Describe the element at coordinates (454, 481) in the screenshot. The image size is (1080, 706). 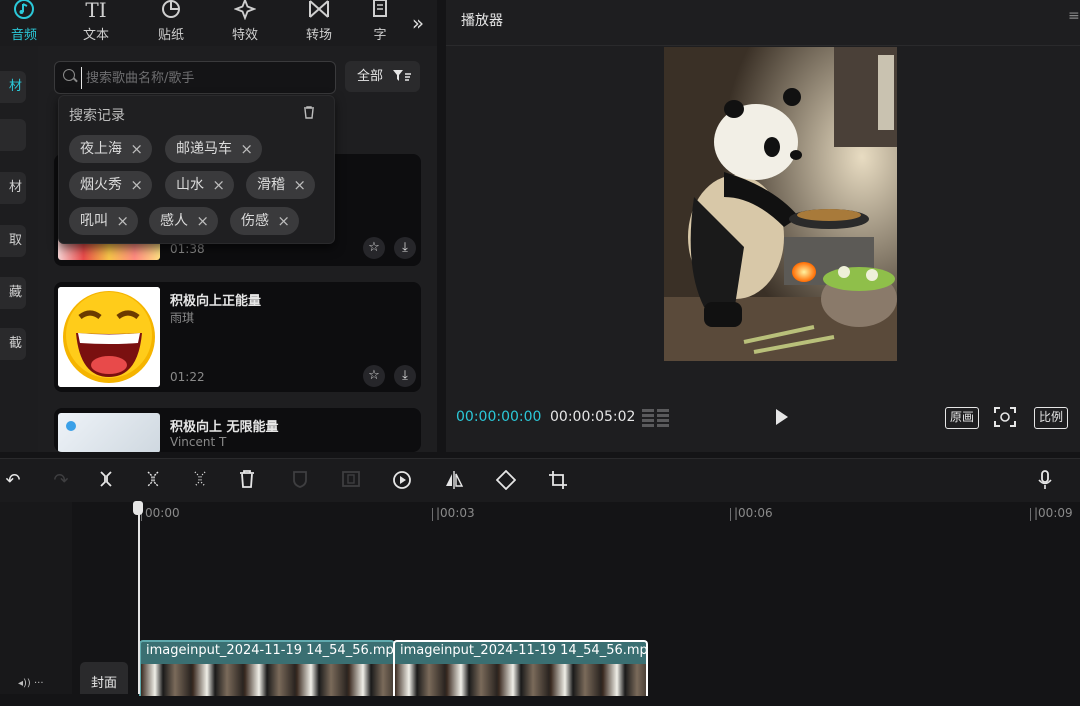
I see `mirror-icon` at that location.